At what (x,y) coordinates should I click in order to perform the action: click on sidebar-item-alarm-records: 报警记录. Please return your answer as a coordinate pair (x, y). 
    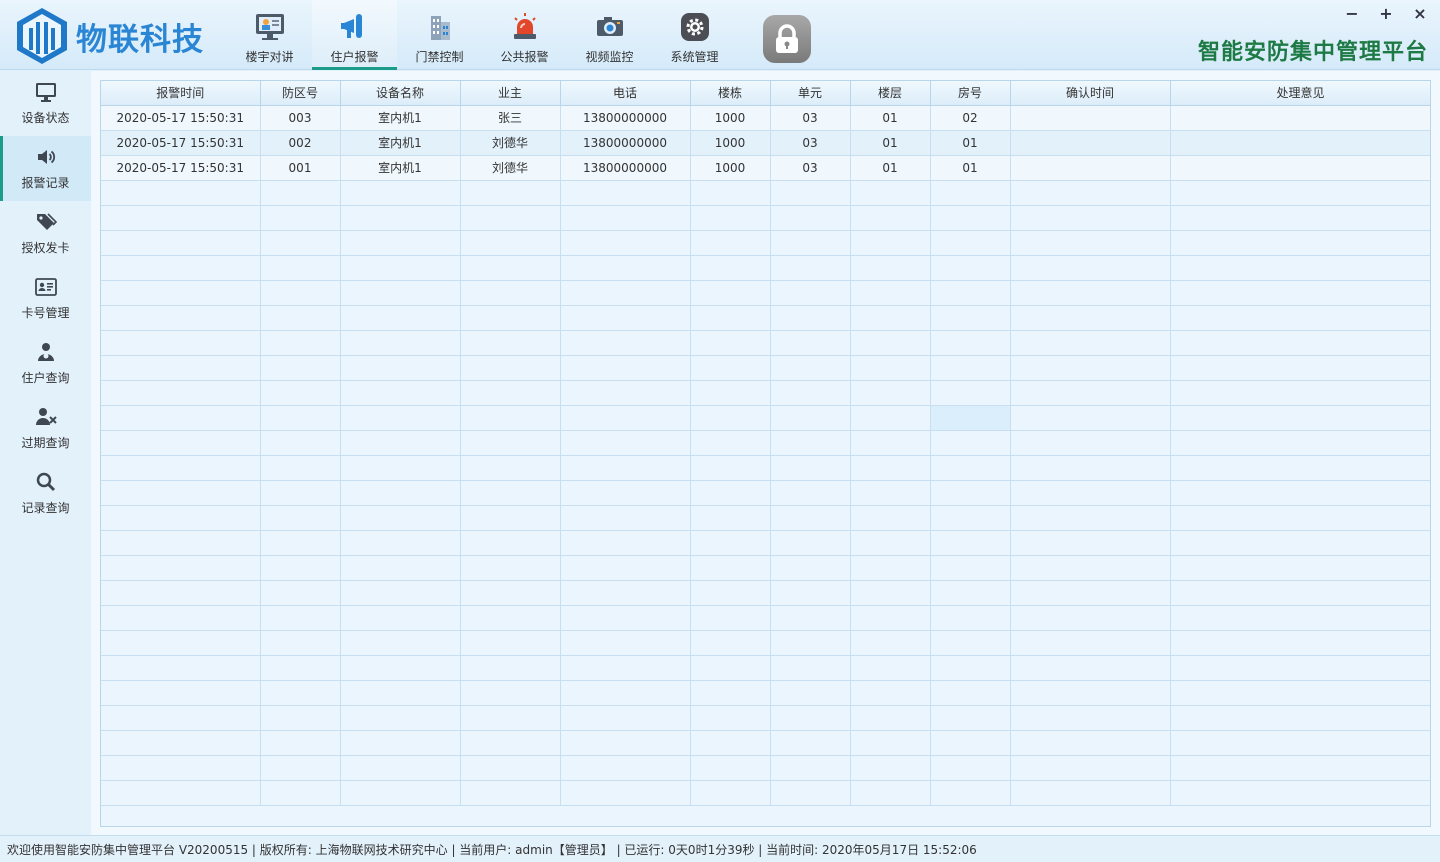
    Looking at the image, I should click on (45, 168).